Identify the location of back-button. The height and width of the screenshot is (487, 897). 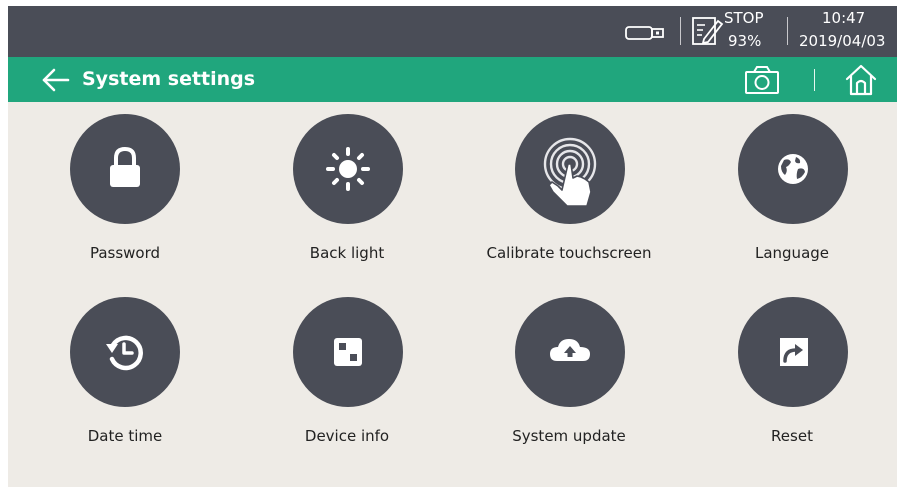
(55, 80).